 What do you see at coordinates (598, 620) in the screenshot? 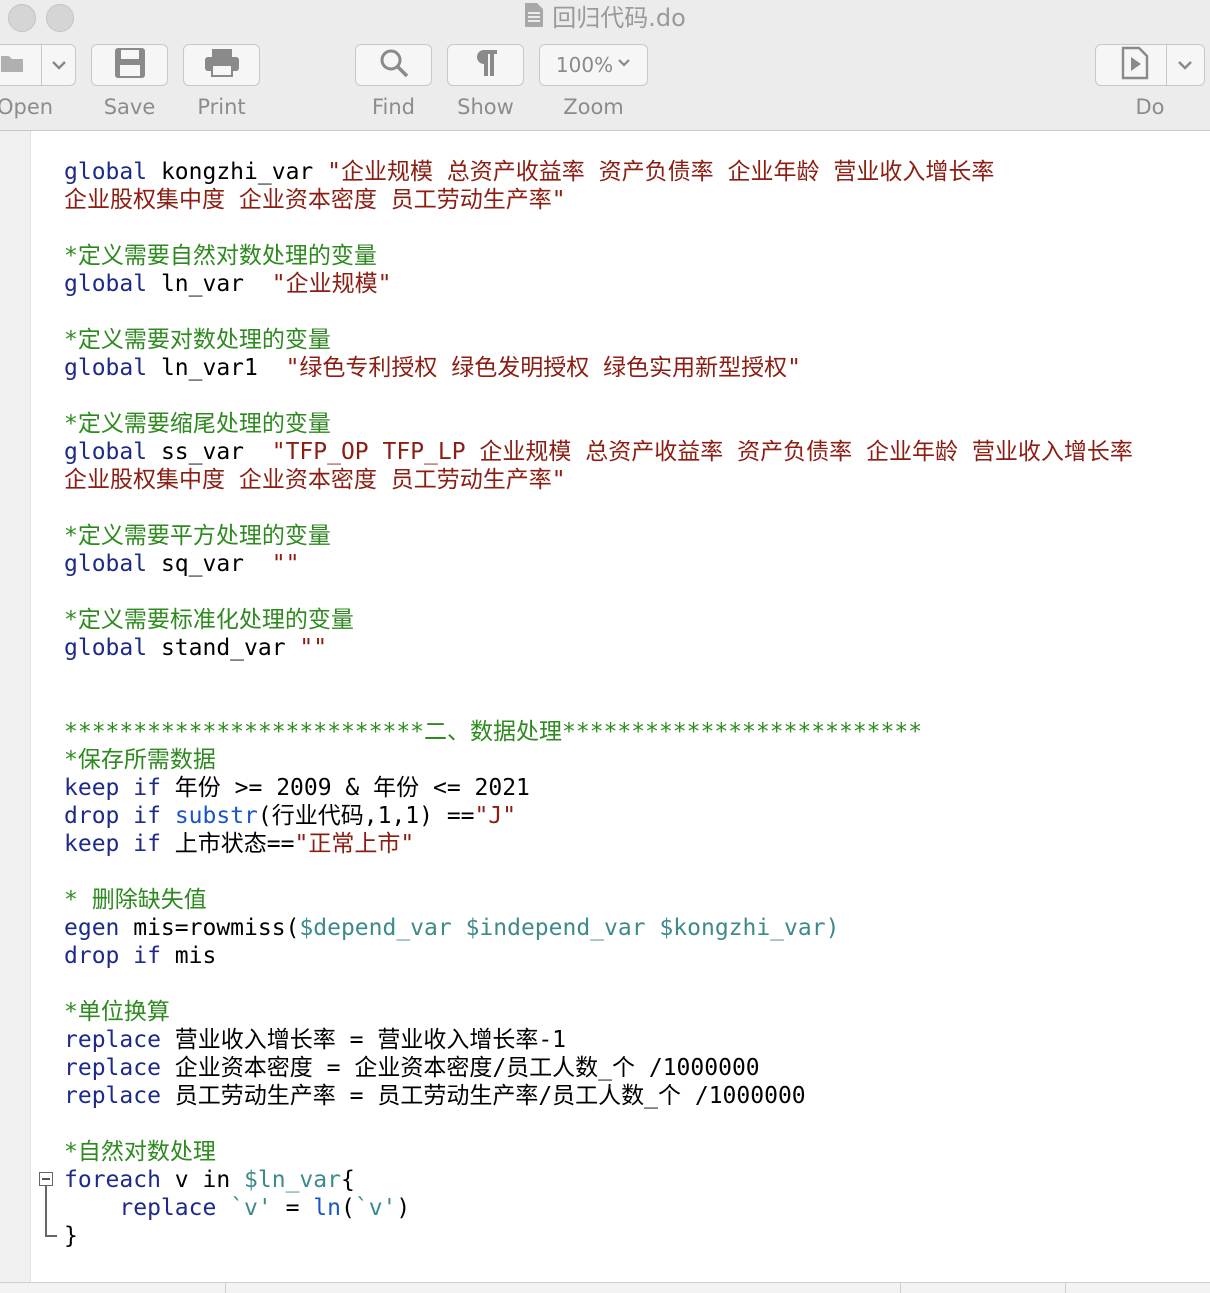
I see `code-line: *定义需要标准化处理的变量` at bounding box center [598, 620].